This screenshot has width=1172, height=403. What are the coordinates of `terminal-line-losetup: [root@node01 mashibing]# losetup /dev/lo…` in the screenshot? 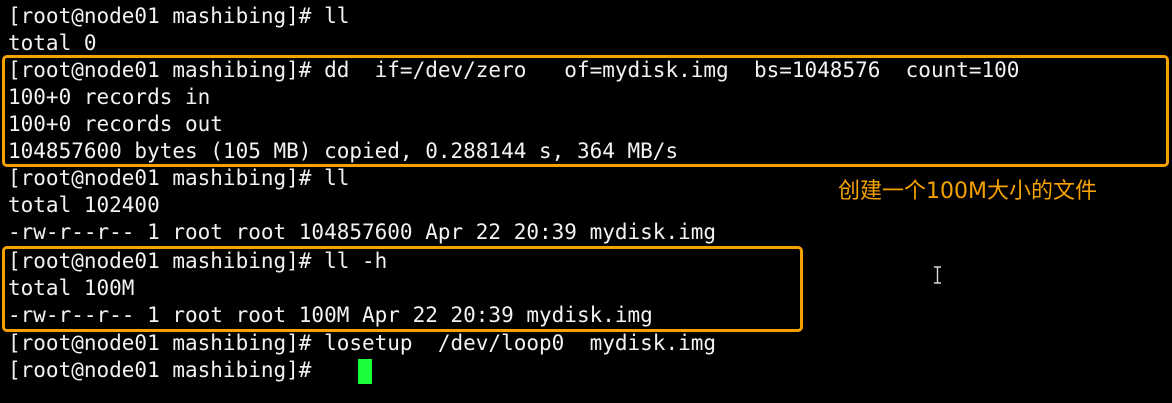 It's located at (362, 343).